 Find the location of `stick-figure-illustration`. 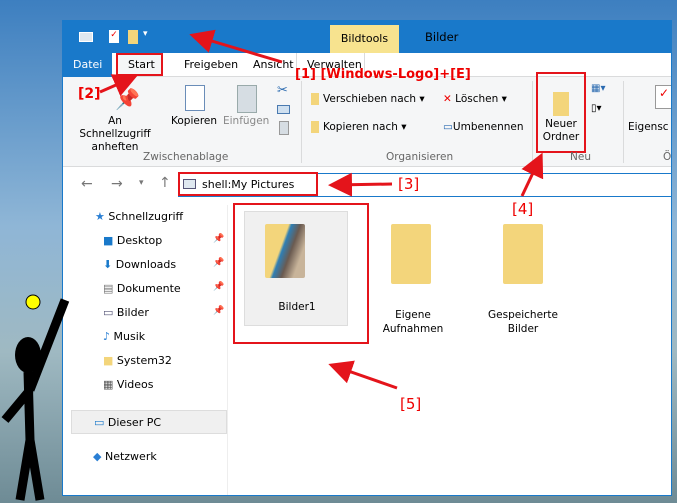

stick-figure-illustration is located at coordinates (35, 397).